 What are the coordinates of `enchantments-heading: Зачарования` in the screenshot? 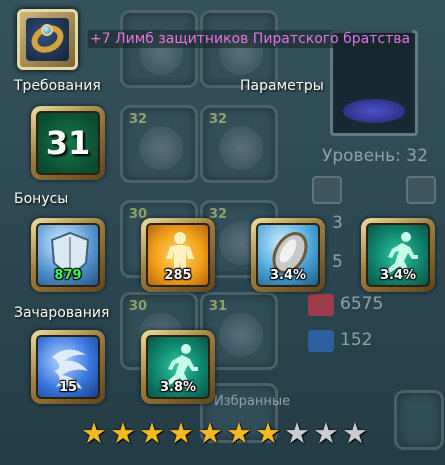 It's located at (62, 313).